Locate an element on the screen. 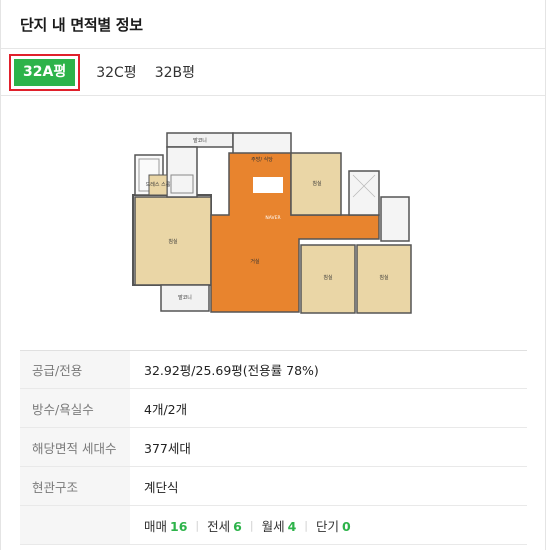  label-room-top-right: 침실 is located at coordinates (317, 183).